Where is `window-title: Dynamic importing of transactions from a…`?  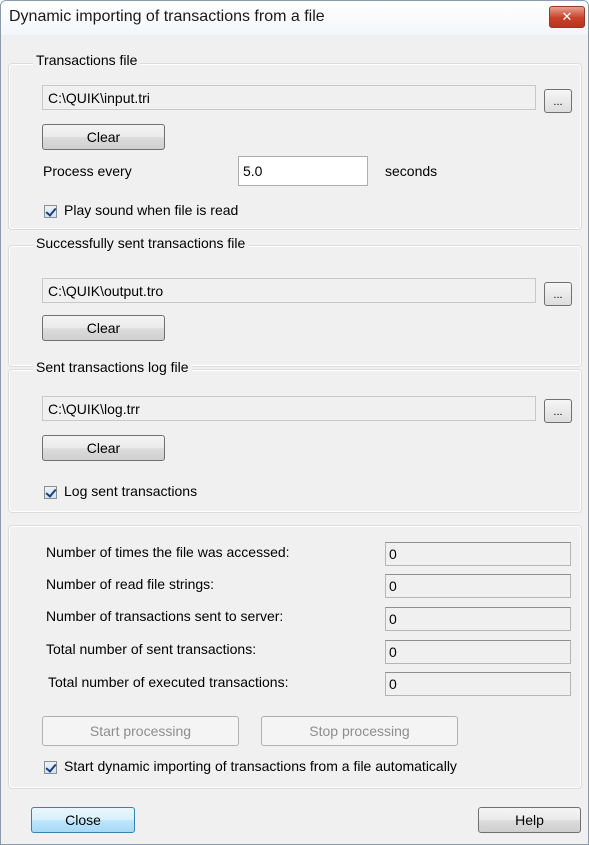 window-title: Dynamic importing of transactions from a… is located at coordinates (167, 16).